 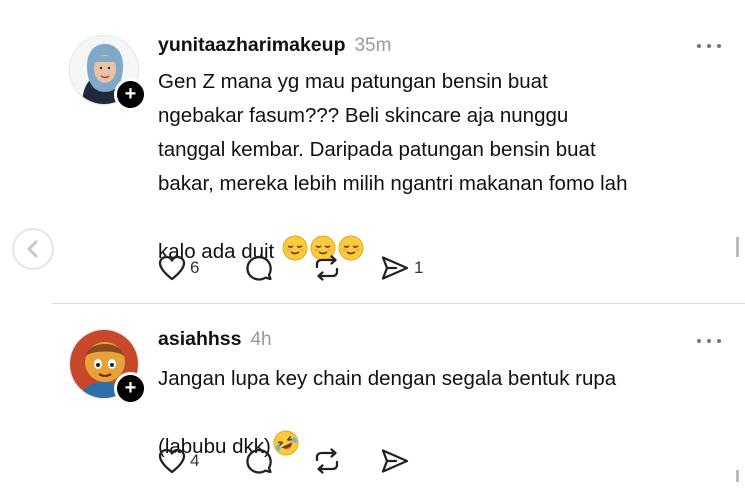 I want to click on post-header: yunitaazharimakeup 35m, so click(x=274, y=48).